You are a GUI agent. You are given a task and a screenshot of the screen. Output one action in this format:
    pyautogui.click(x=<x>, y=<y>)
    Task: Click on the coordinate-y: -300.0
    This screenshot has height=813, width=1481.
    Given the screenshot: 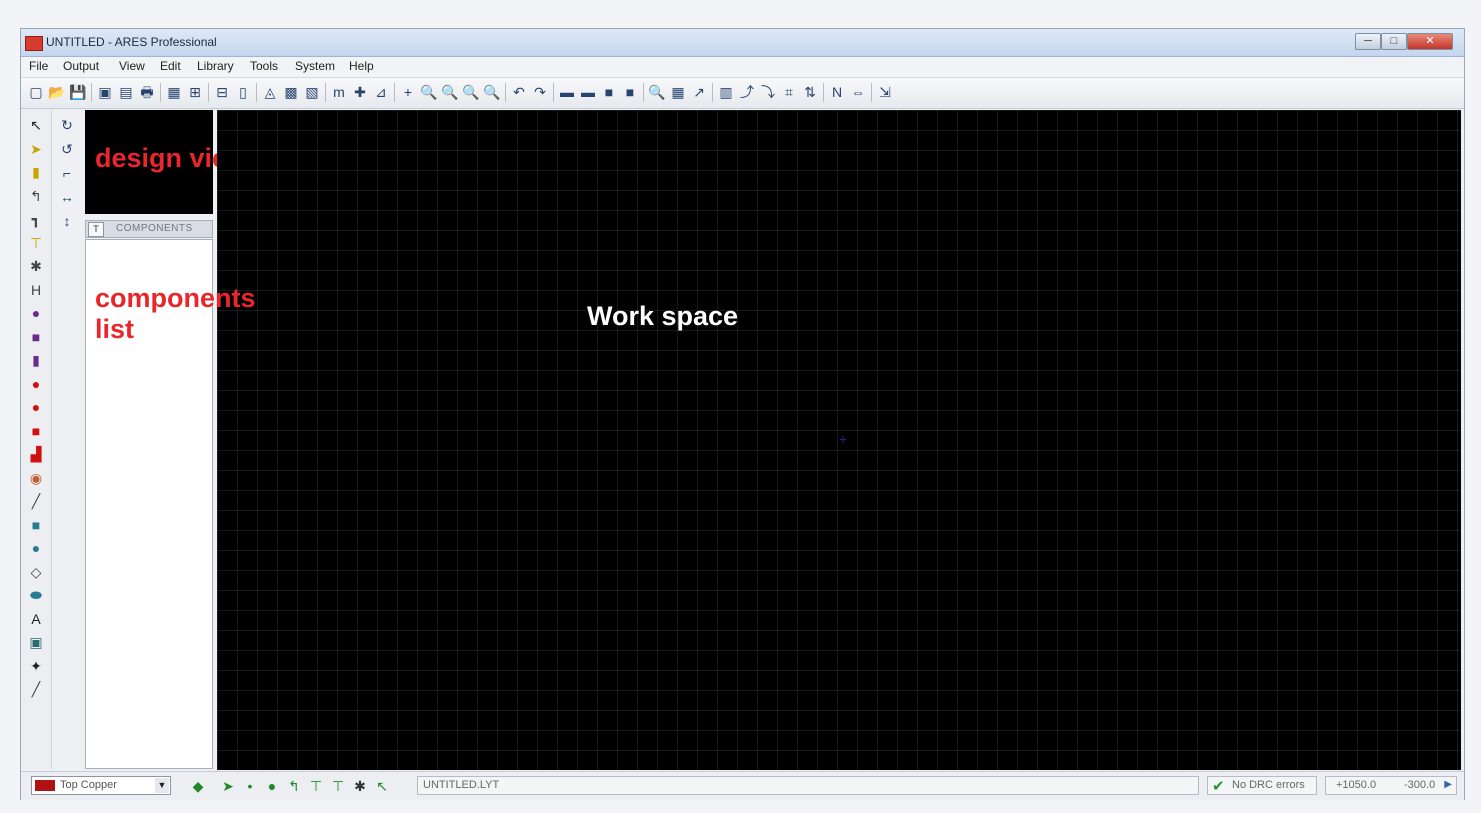 What is the action you would take?
    pyautogui.click(x=1420, y=785)
    